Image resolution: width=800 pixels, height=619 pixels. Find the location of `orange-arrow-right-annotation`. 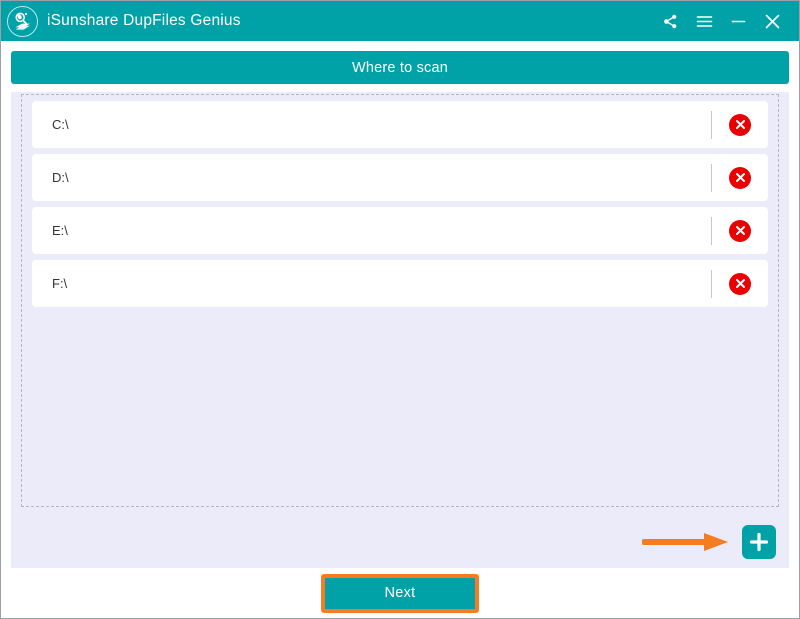

orange-arrow-right-annotation is located at coordinates (686, 542).